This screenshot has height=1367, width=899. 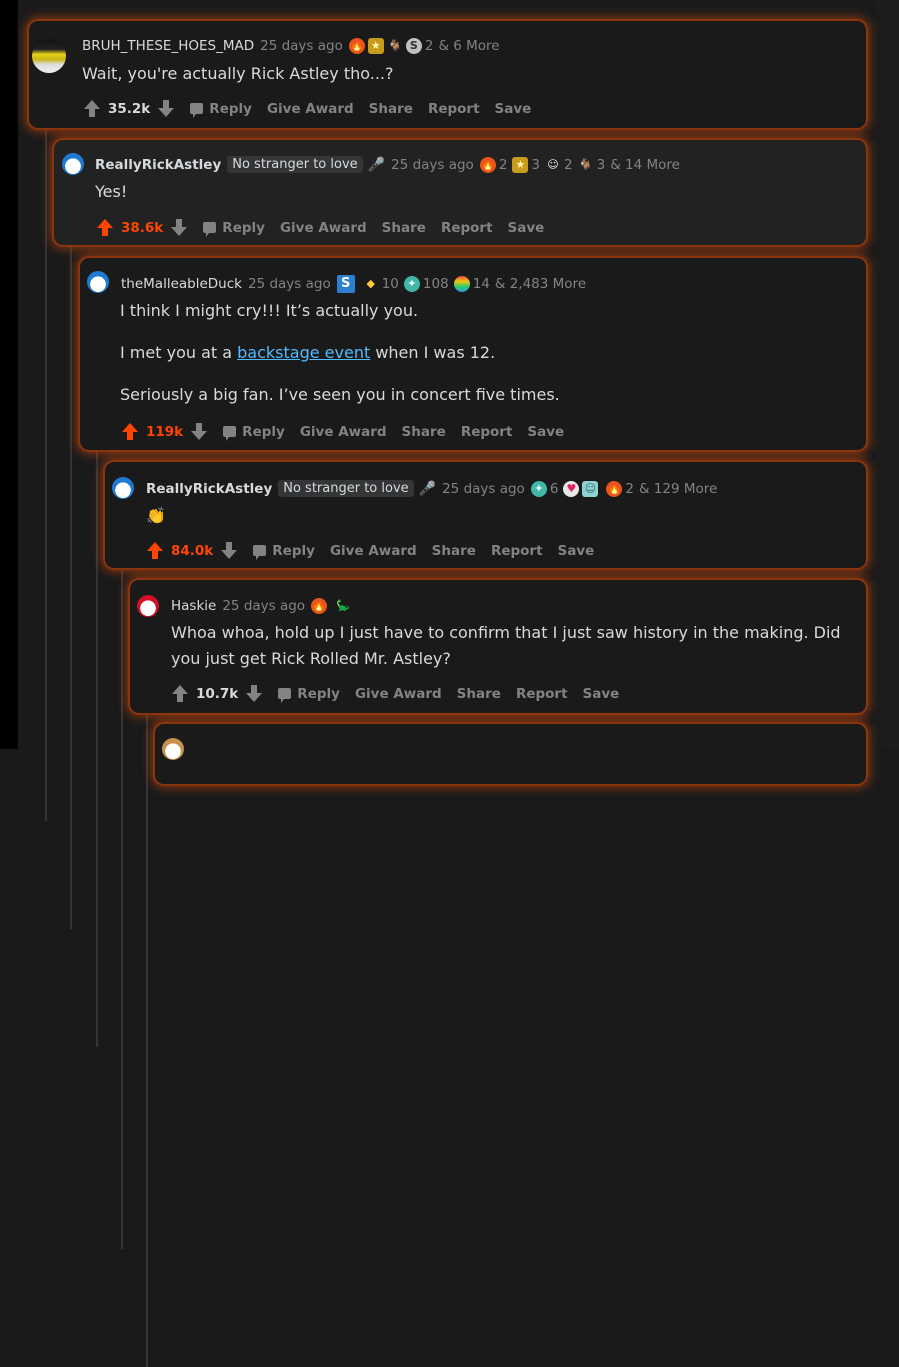 What do you see at coordinates (553, 165) in the screenshot?
I see `wholesome-award-icon: ☺` at bounding box center [553, 165].